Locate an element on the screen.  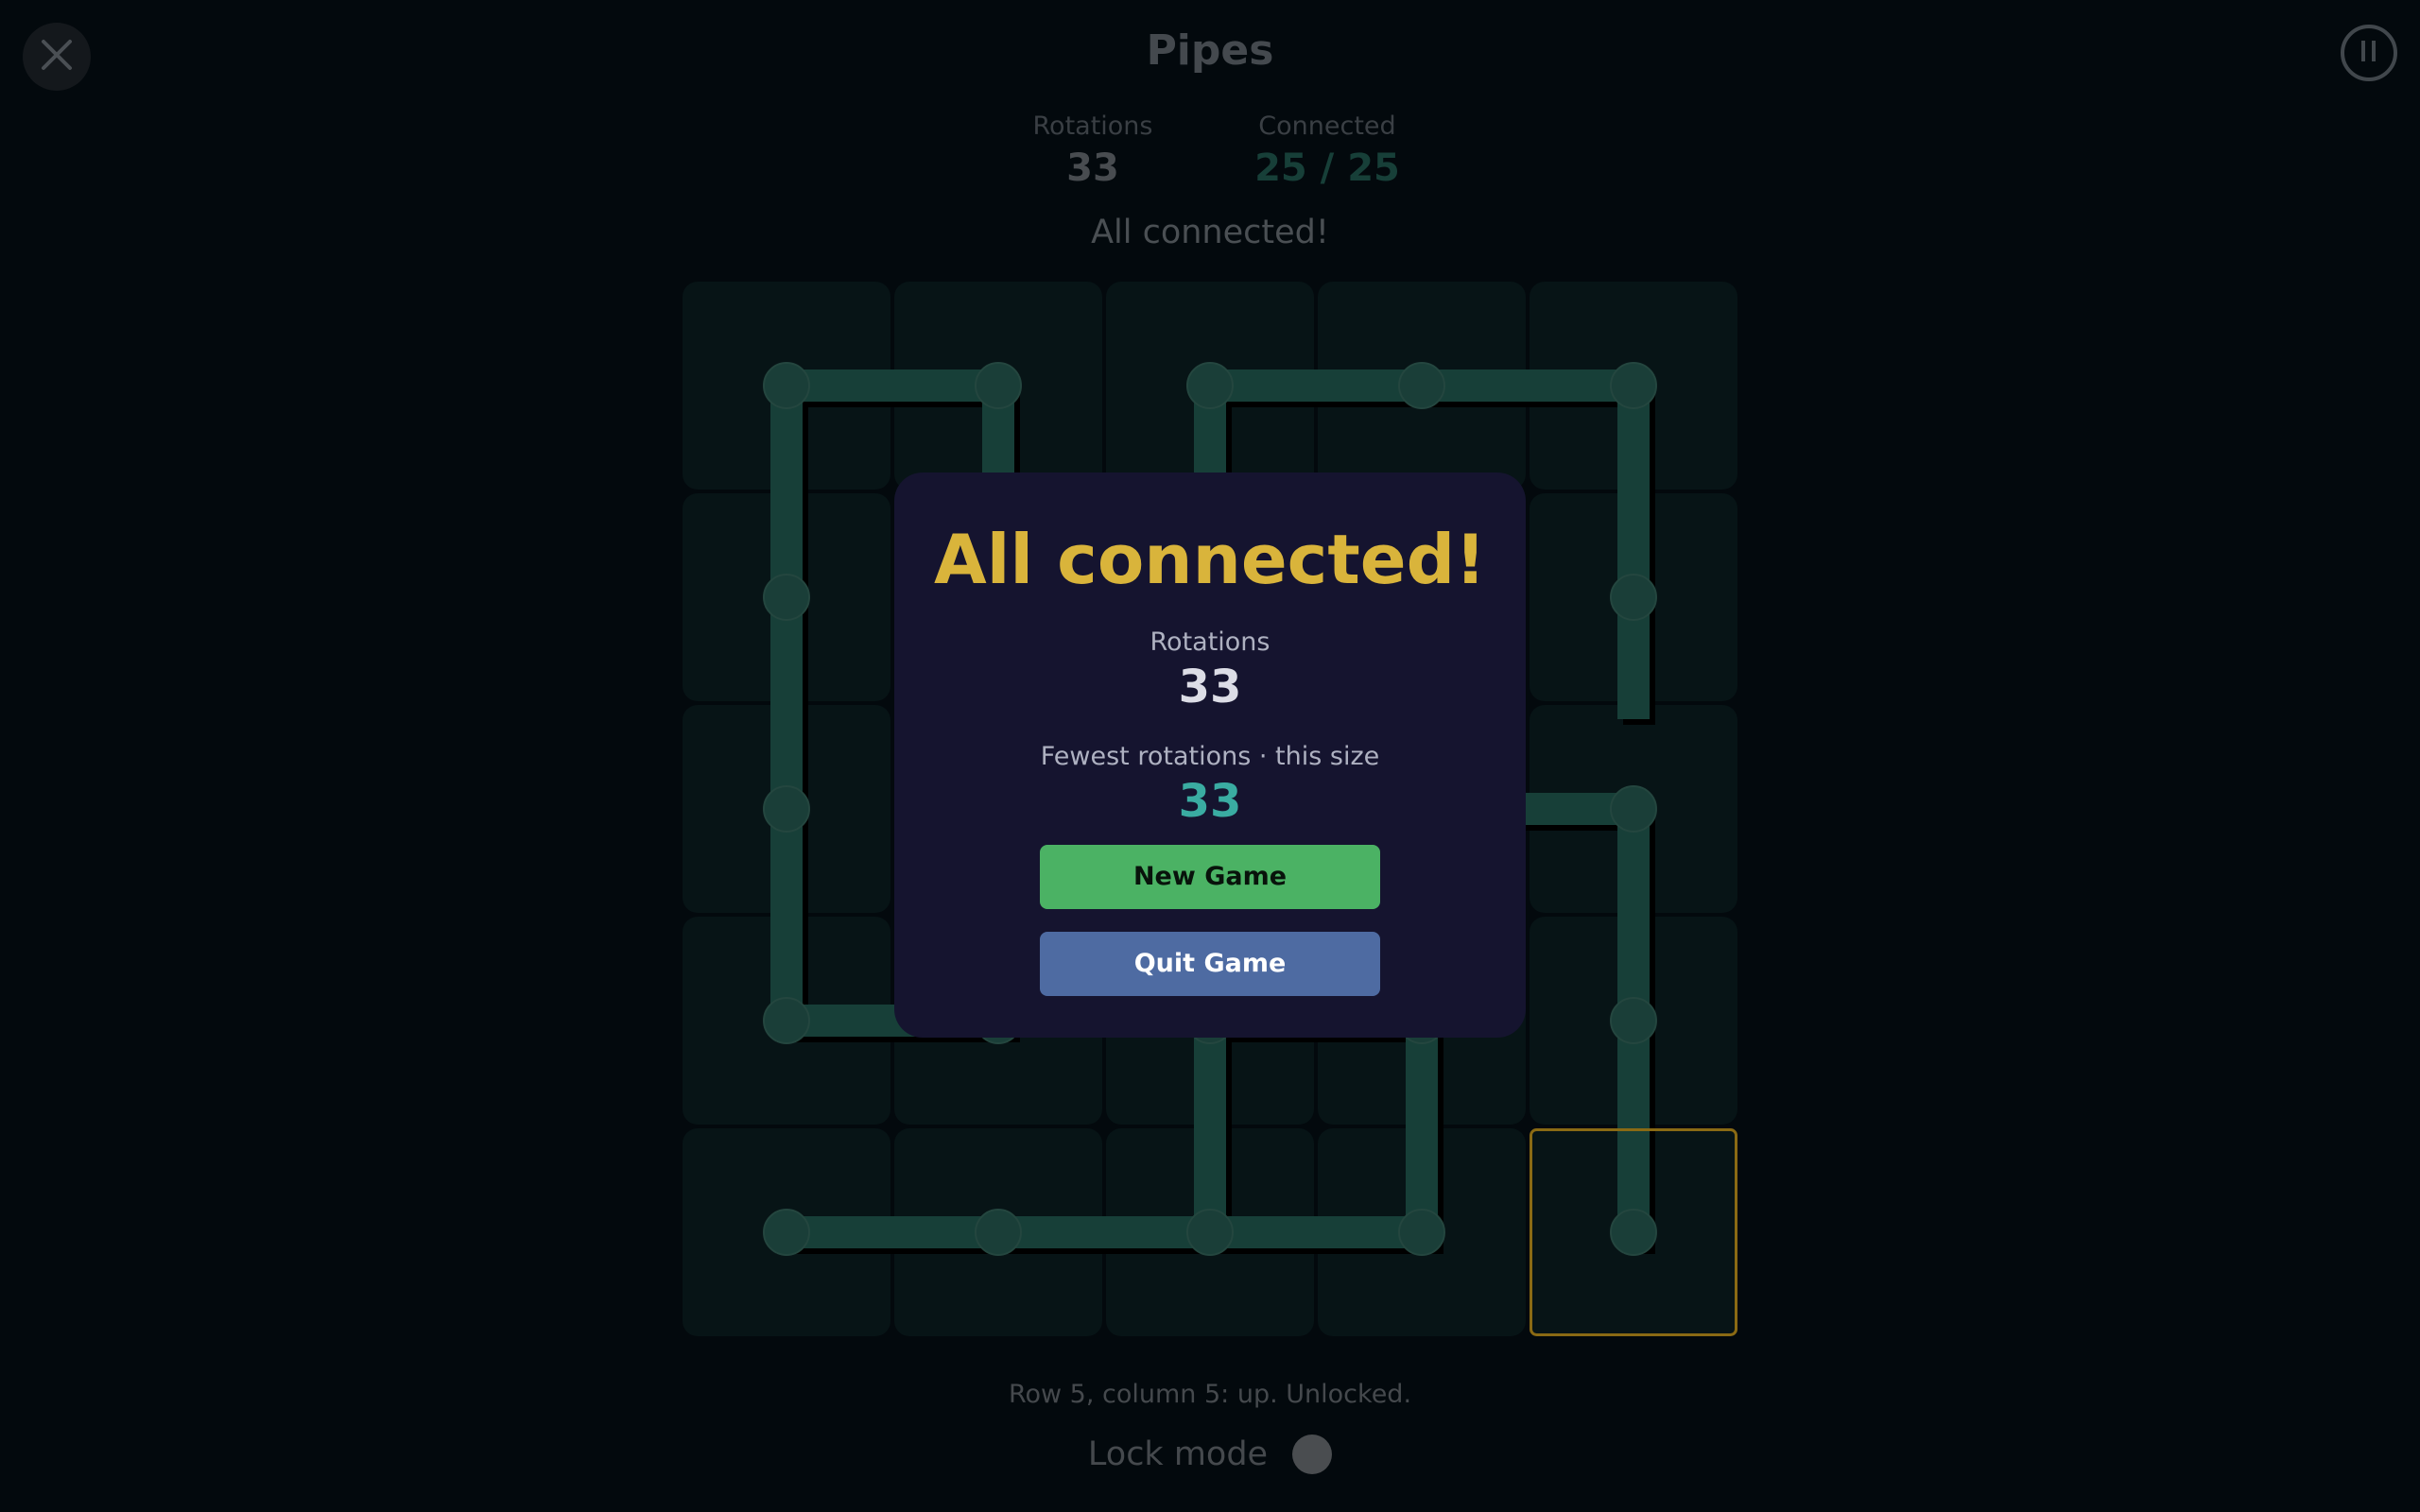
best-rotations-label: Fewest rotations · this size is located at coordinates (1210, 756).